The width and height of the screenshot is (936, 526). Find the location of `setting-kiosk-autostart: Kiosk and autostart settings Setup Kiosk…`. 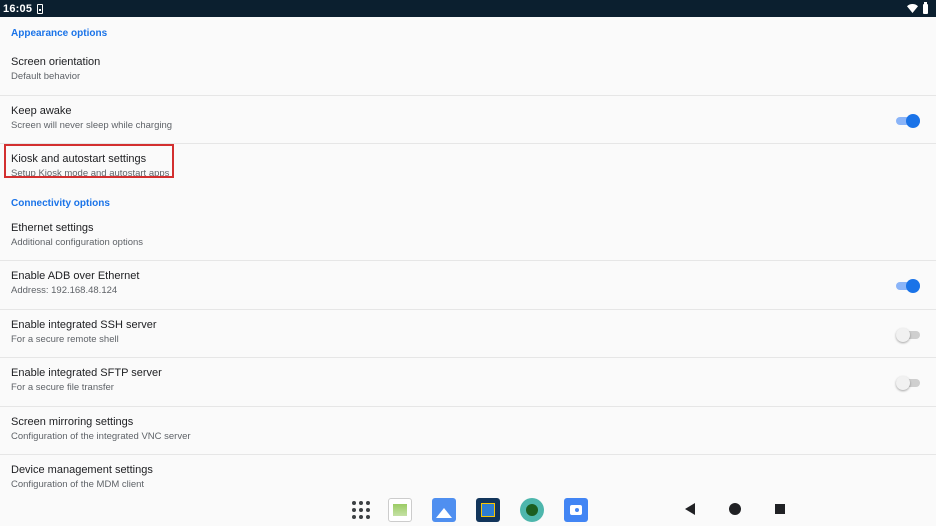

setting-kiosk-autostart: Kiosk and autostart settings Setup Kiosk… is located at coordinates (468, 168).